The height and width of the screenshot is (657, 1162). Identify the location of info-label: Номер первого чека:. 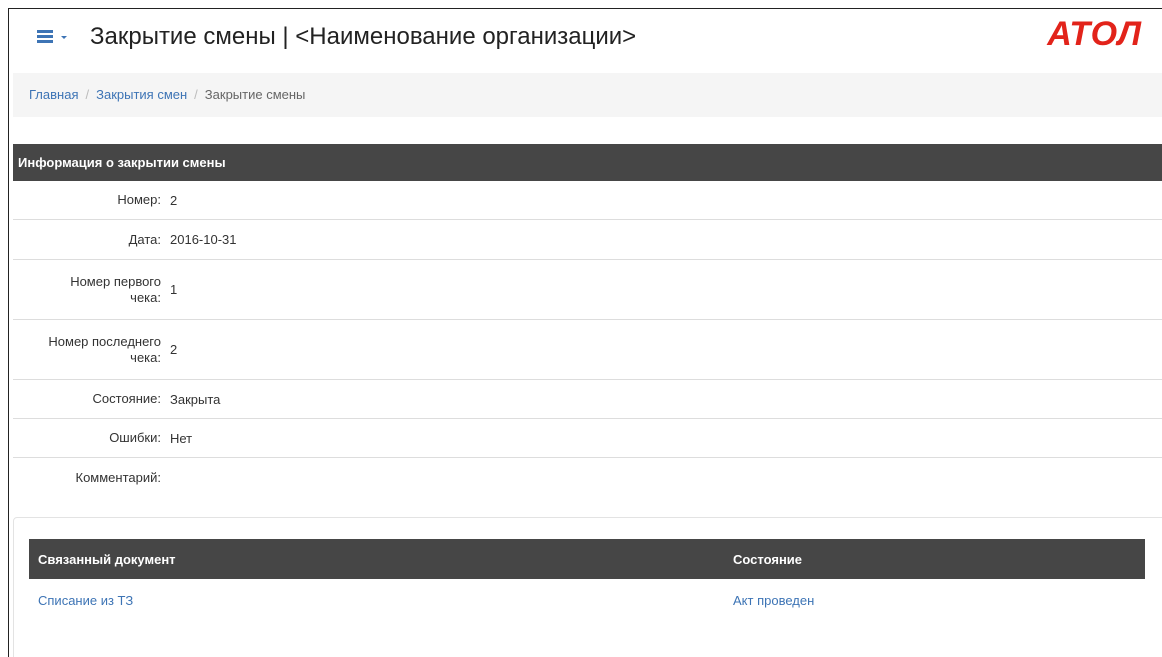
(115, 289).